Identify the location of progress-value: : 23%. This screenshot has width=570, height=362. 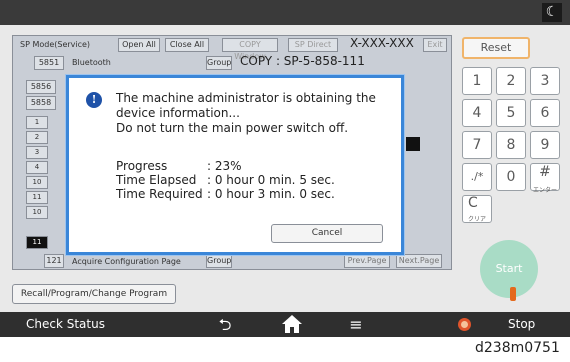
(224, 166).